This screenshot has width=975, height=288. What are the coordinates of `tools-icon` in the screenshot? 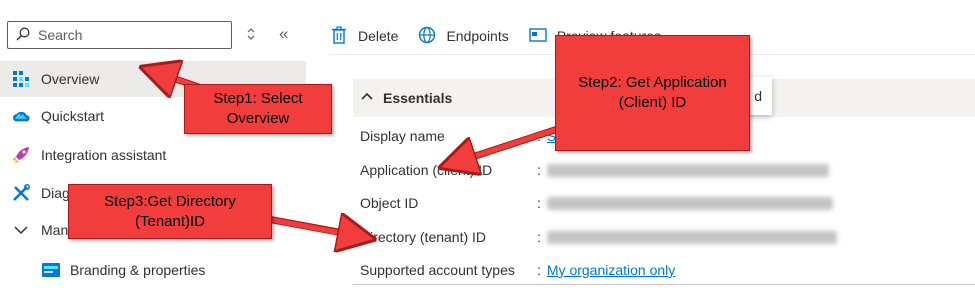 It's located at (21, 193).